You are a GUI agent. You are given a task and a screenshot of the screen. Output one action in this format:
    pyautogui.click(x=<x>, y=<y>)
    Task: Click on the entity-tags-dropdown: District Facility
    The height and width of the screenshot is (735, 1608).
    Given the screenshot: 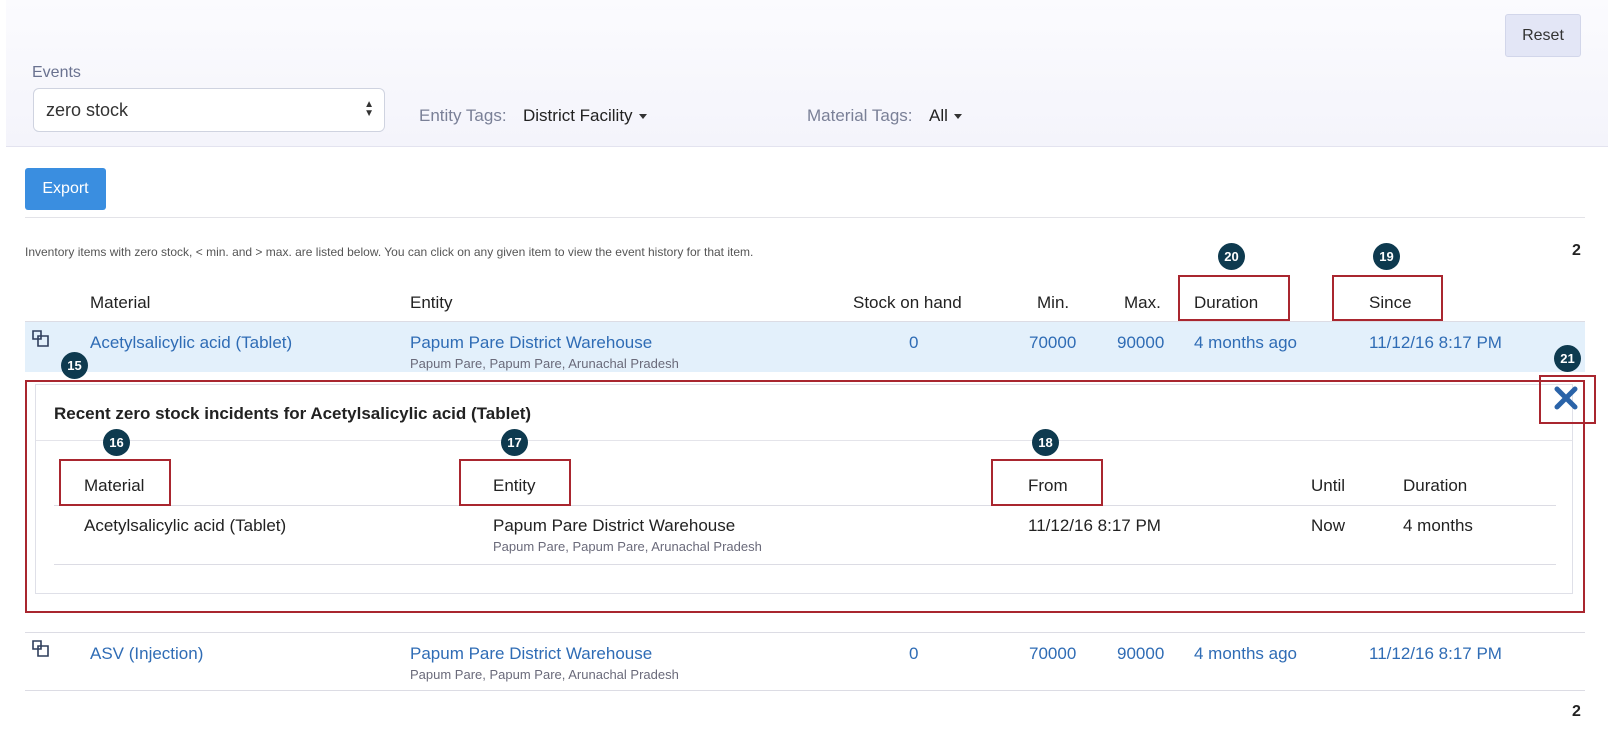 What is the action you would take?
    pyautogui.click(x=585, y=116)
    